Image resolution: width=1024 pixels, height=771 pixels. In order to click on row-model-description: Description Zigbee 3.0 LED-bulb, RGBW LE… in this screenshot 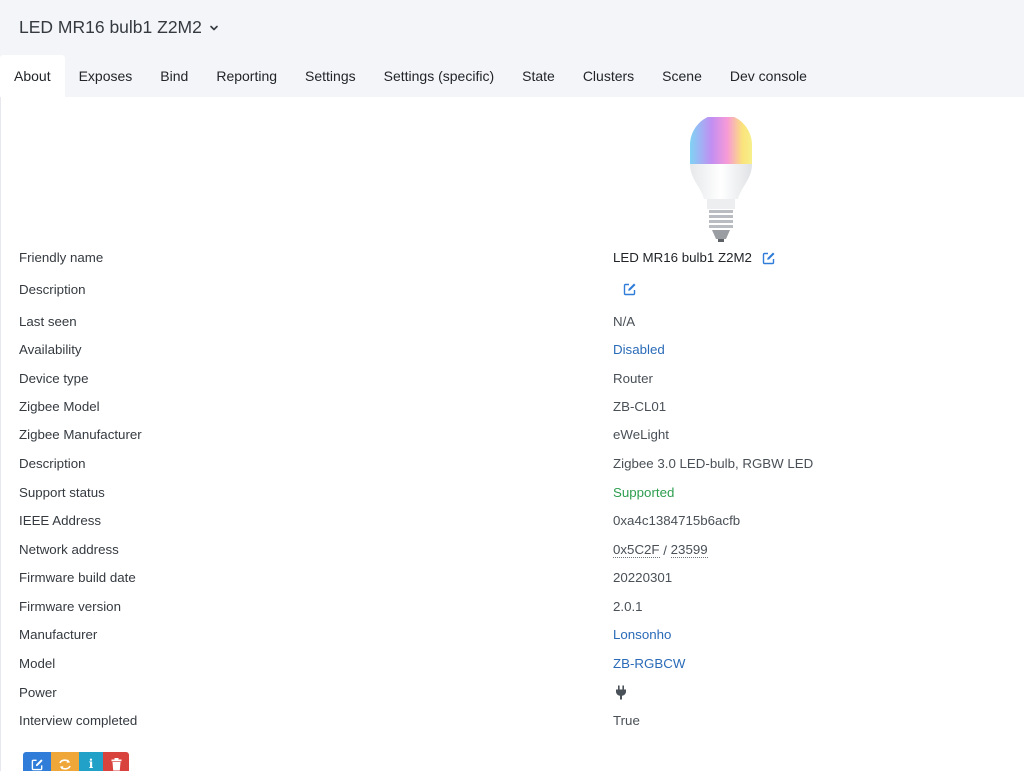, I will do `click(512, 465)`.